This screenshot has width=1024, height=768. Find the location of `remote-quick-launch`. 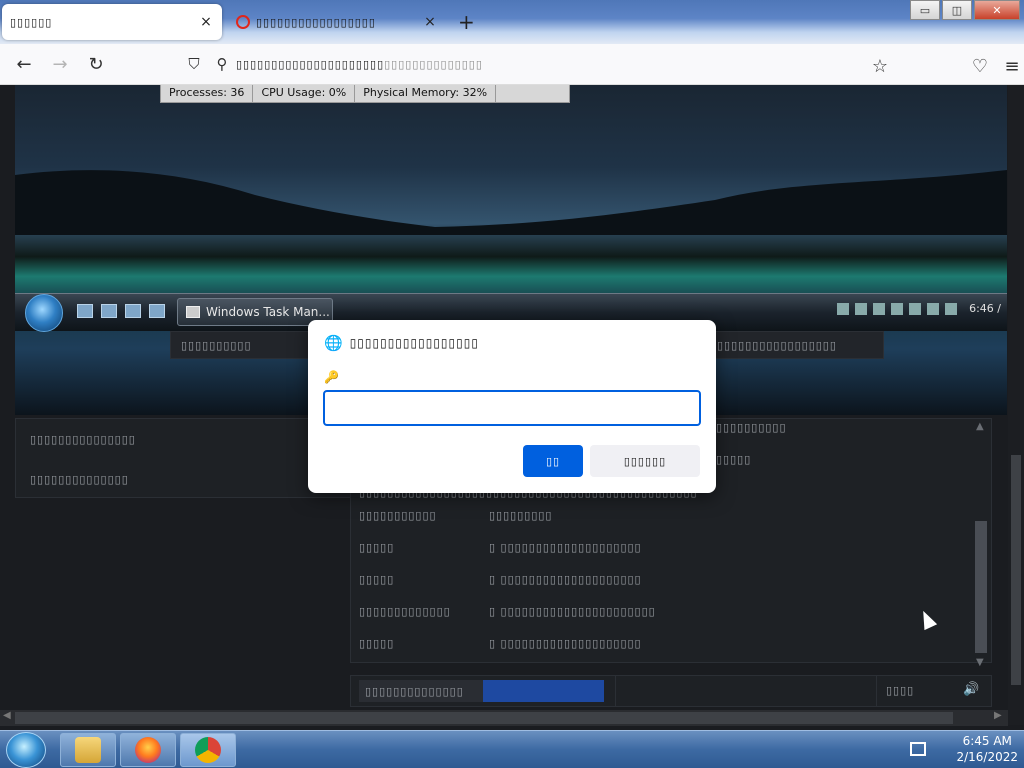

remote-quick-launch is located at coordinates (125, 311).